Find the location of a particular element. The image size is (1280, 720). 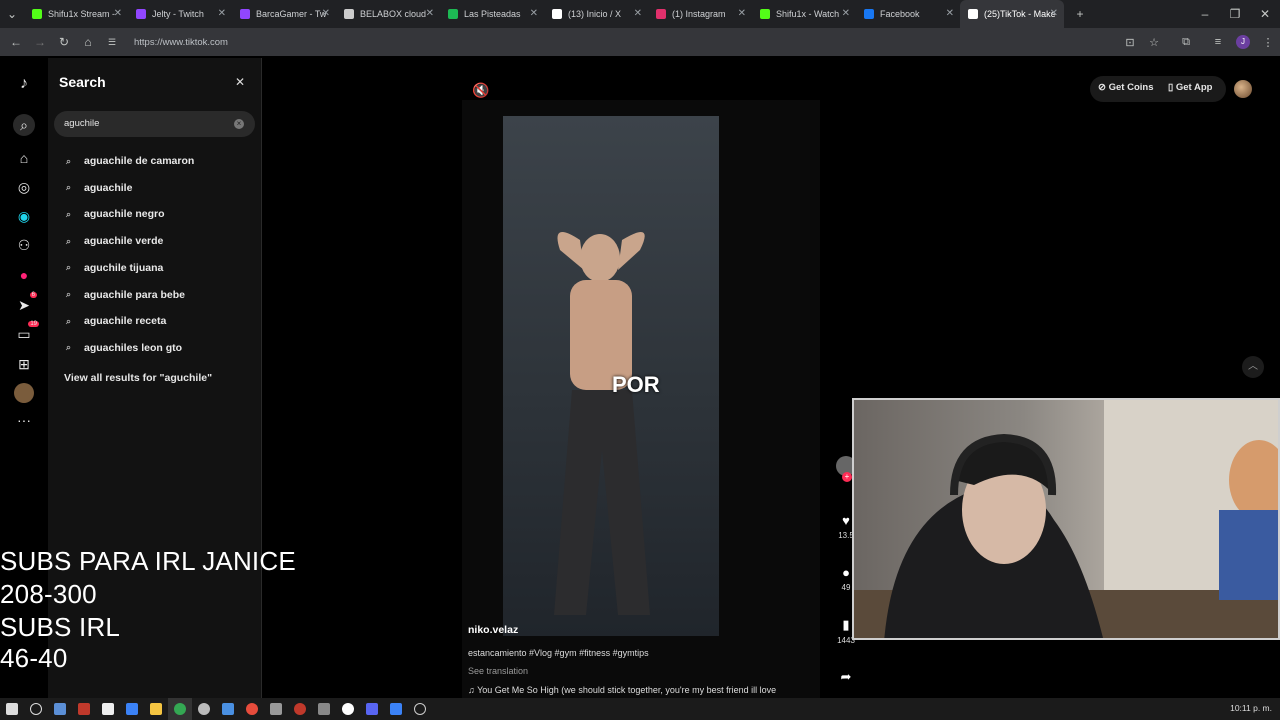

new-tab-icon: + is located at coordinates (1080, 14).